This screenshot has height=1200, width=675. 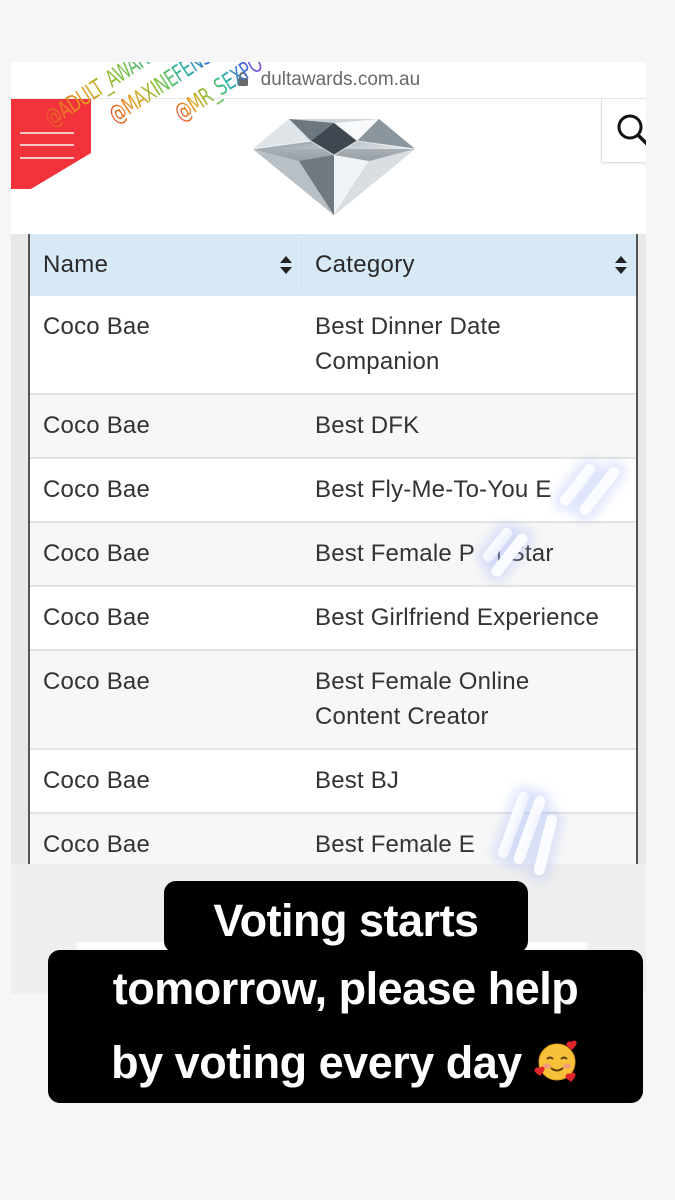 I want to click on table-row: Coco Bae Best Dinner Date Companion, so click(x=333, y=345).